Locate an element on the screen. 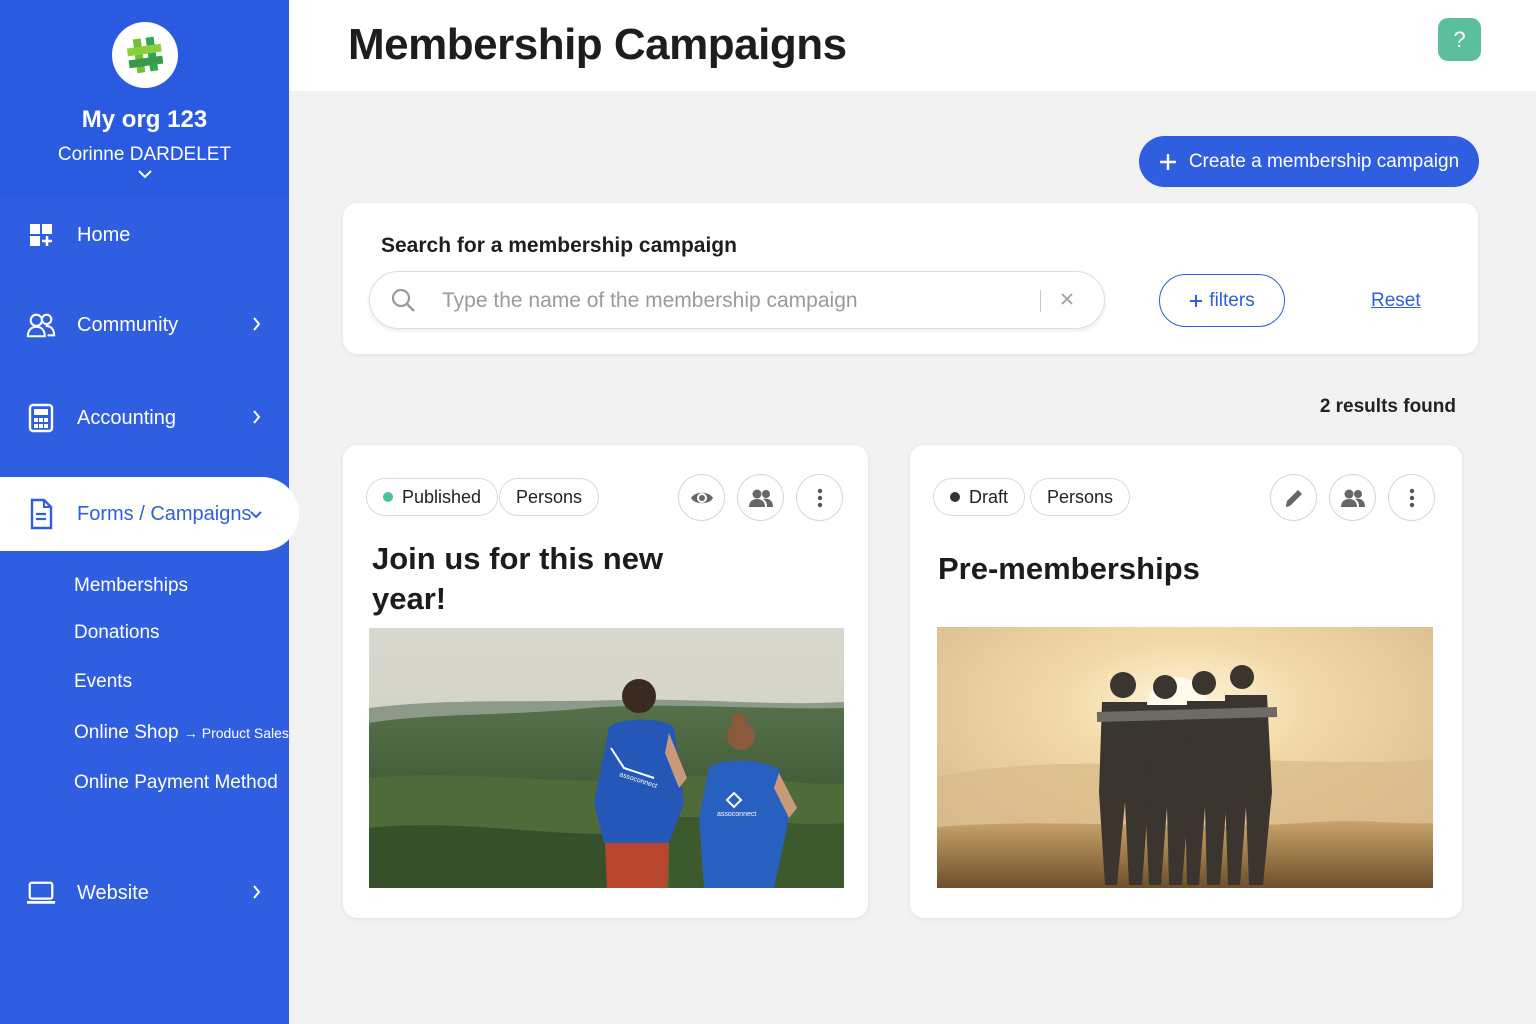 The image size is (1536, 1024). user-switcher: Corinne DARDELET is located at coordinates (144, 155).